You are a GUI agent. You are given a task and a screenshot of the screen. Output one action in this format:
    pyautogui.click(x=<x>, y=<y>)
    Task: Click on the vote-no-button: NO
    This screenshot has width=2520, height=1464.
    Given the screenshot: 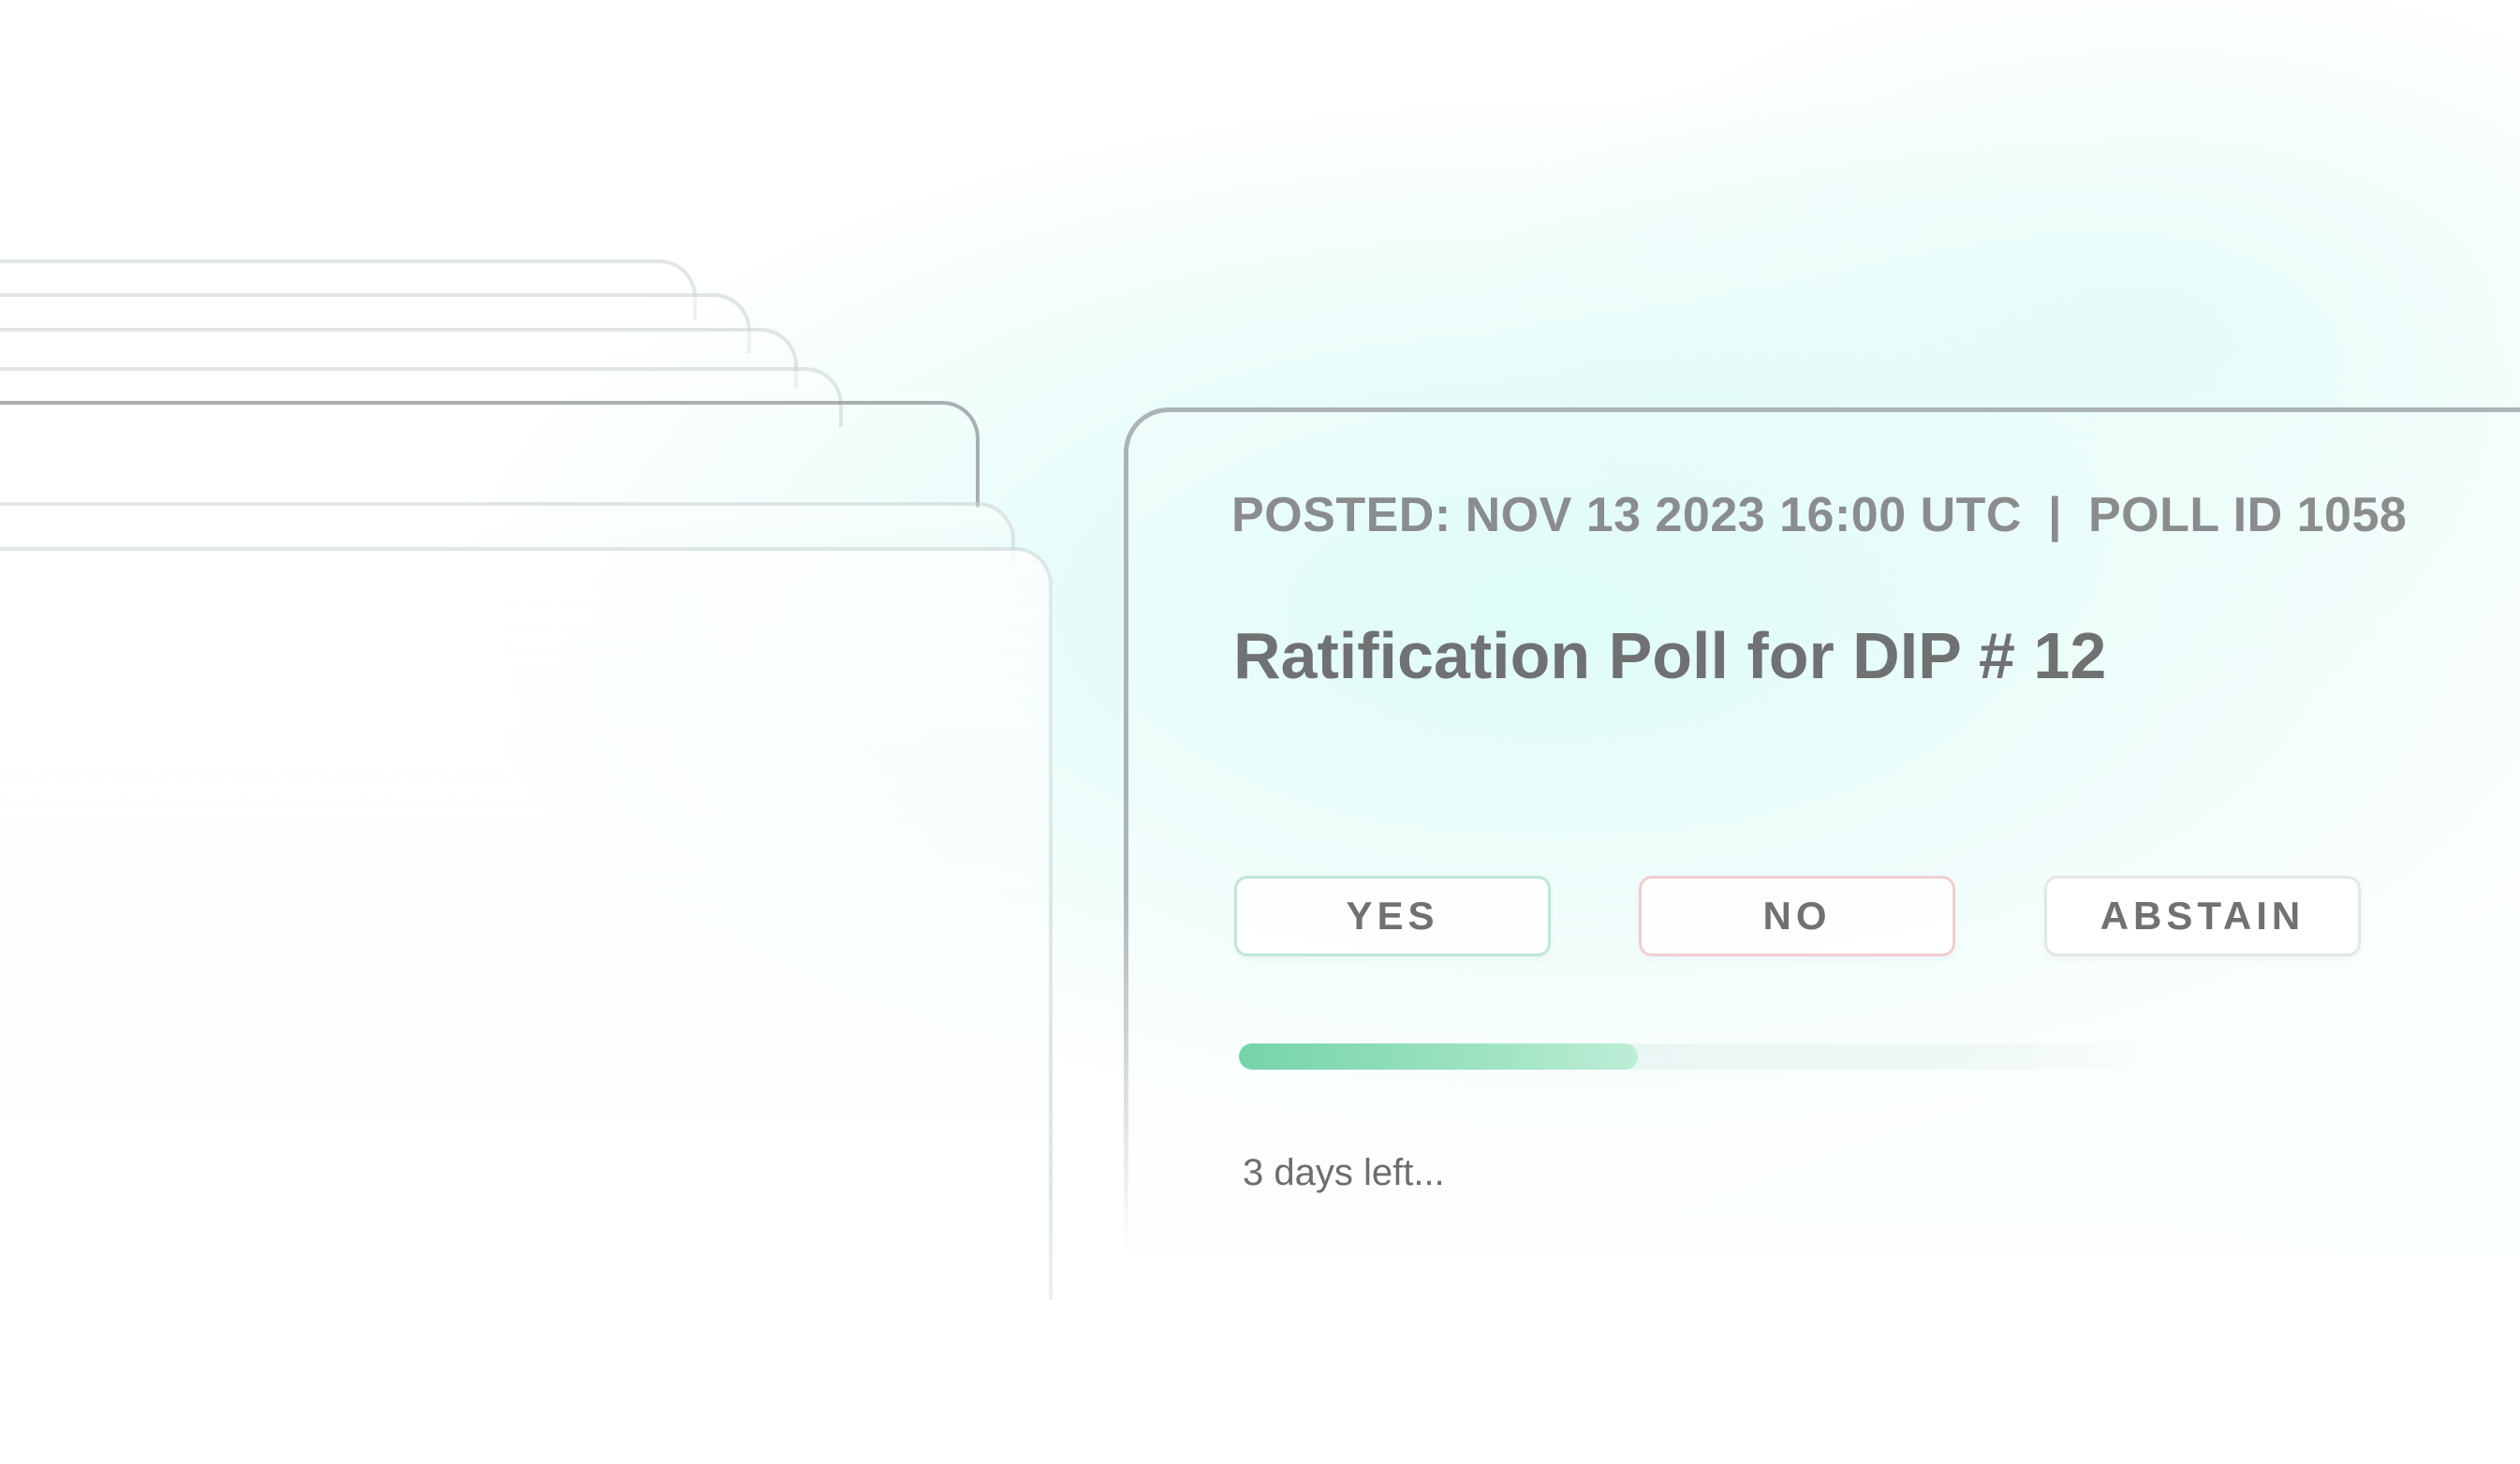 What is the action you would take?
    pyautogui.click(x=1797, y=916)
    